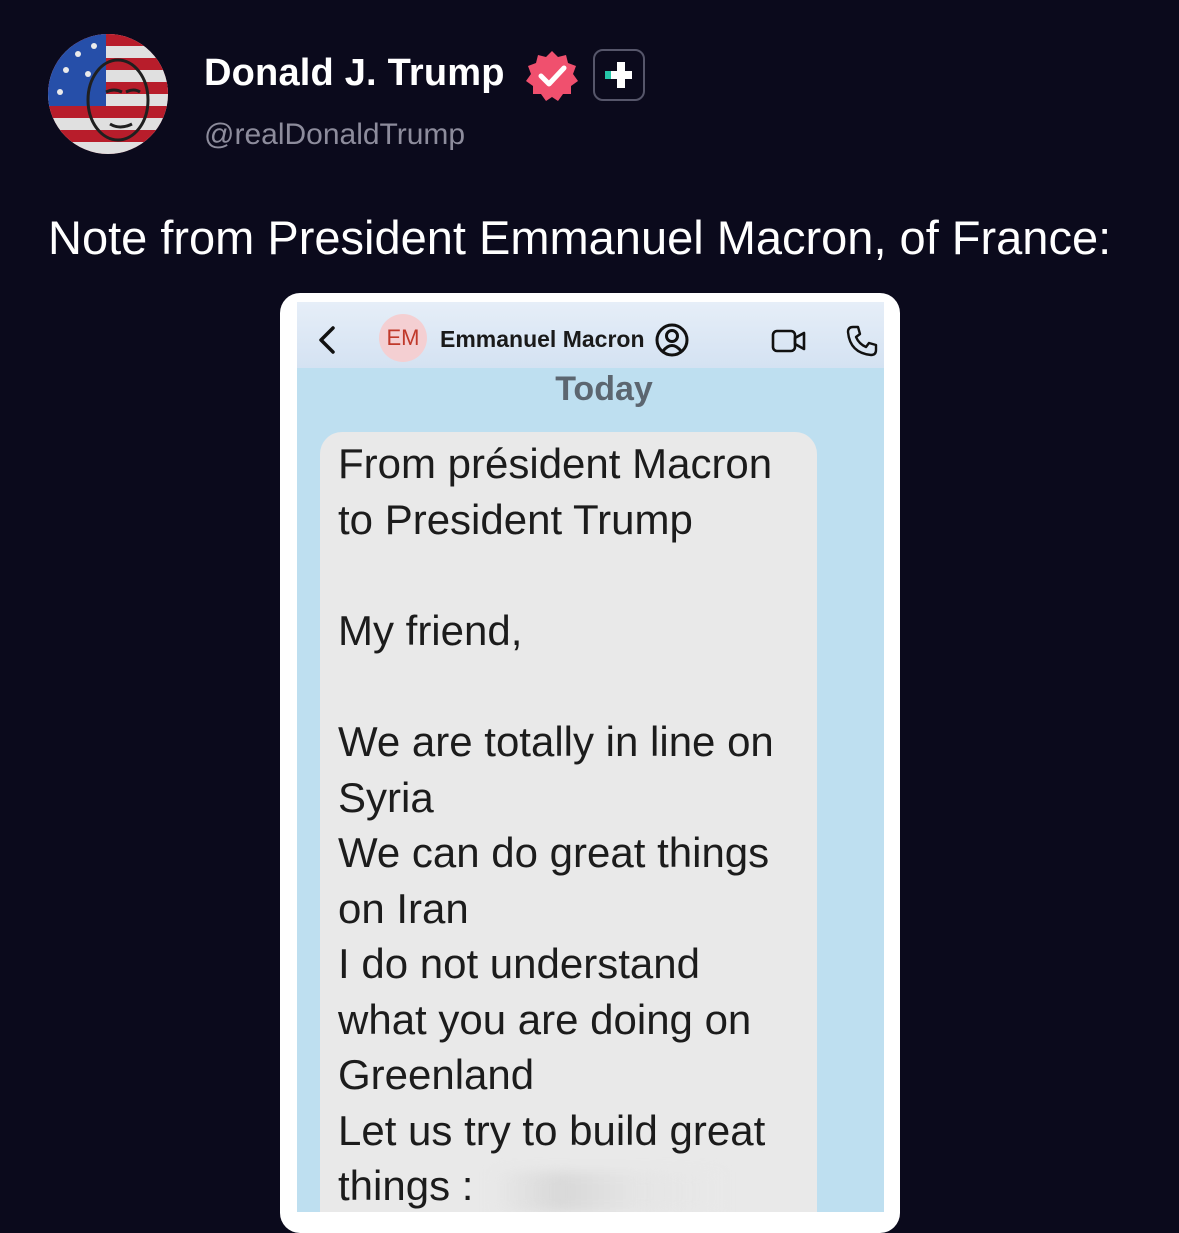 The image size is (1179, 1233). Describe the element at coordinates (552, 76) in the screenshot. I see `verified-badge-icon` at that location.